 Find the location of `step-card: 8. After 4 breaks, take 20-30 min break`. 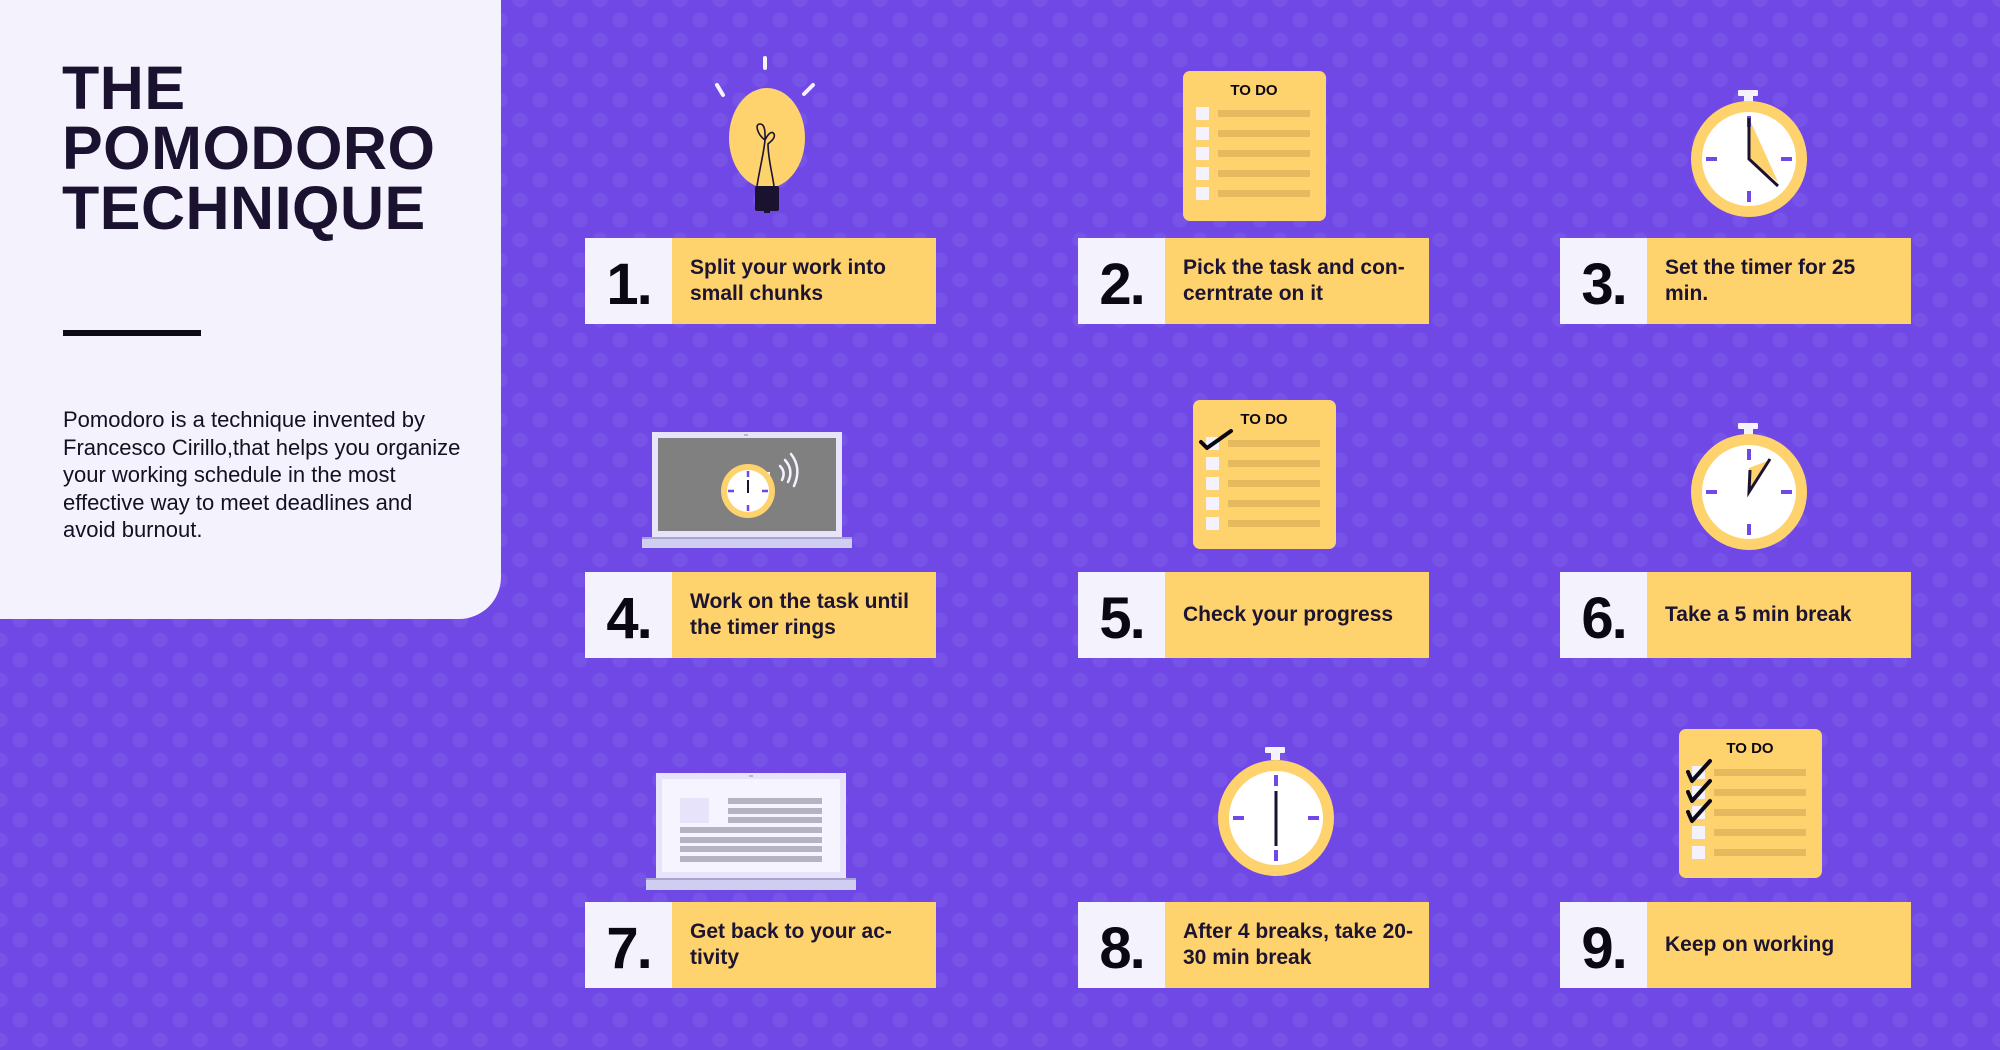

step-card: 8. After 4 breaks, take 20-30 min break is located at coordinates (1253, 945).